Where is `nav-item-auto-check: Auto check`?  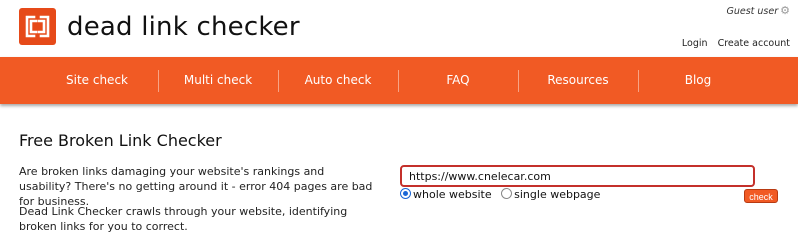 nav-item-auto-check: Auto check is located at coordinates (338, 80).